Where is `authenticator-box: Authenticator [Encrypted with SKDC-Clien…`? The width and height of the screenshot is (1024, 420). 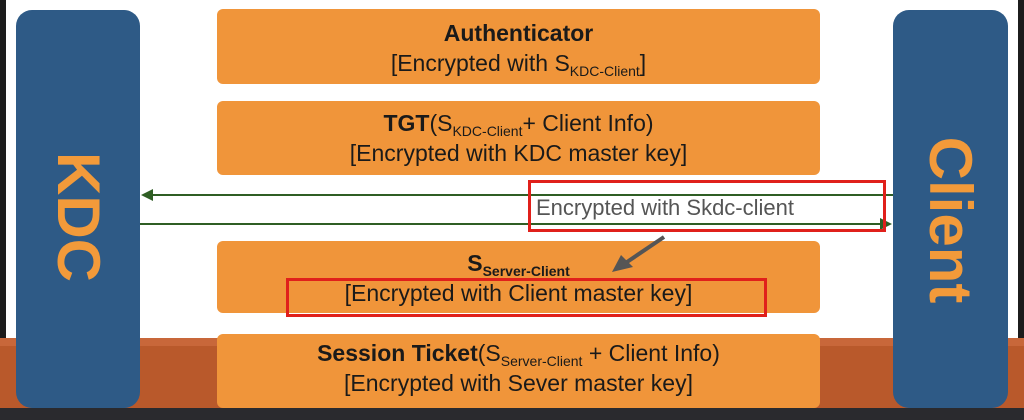
authenticator-box: Authenticator [Encrypted with SKDC-Clien… is located at coordinates (518, 46).